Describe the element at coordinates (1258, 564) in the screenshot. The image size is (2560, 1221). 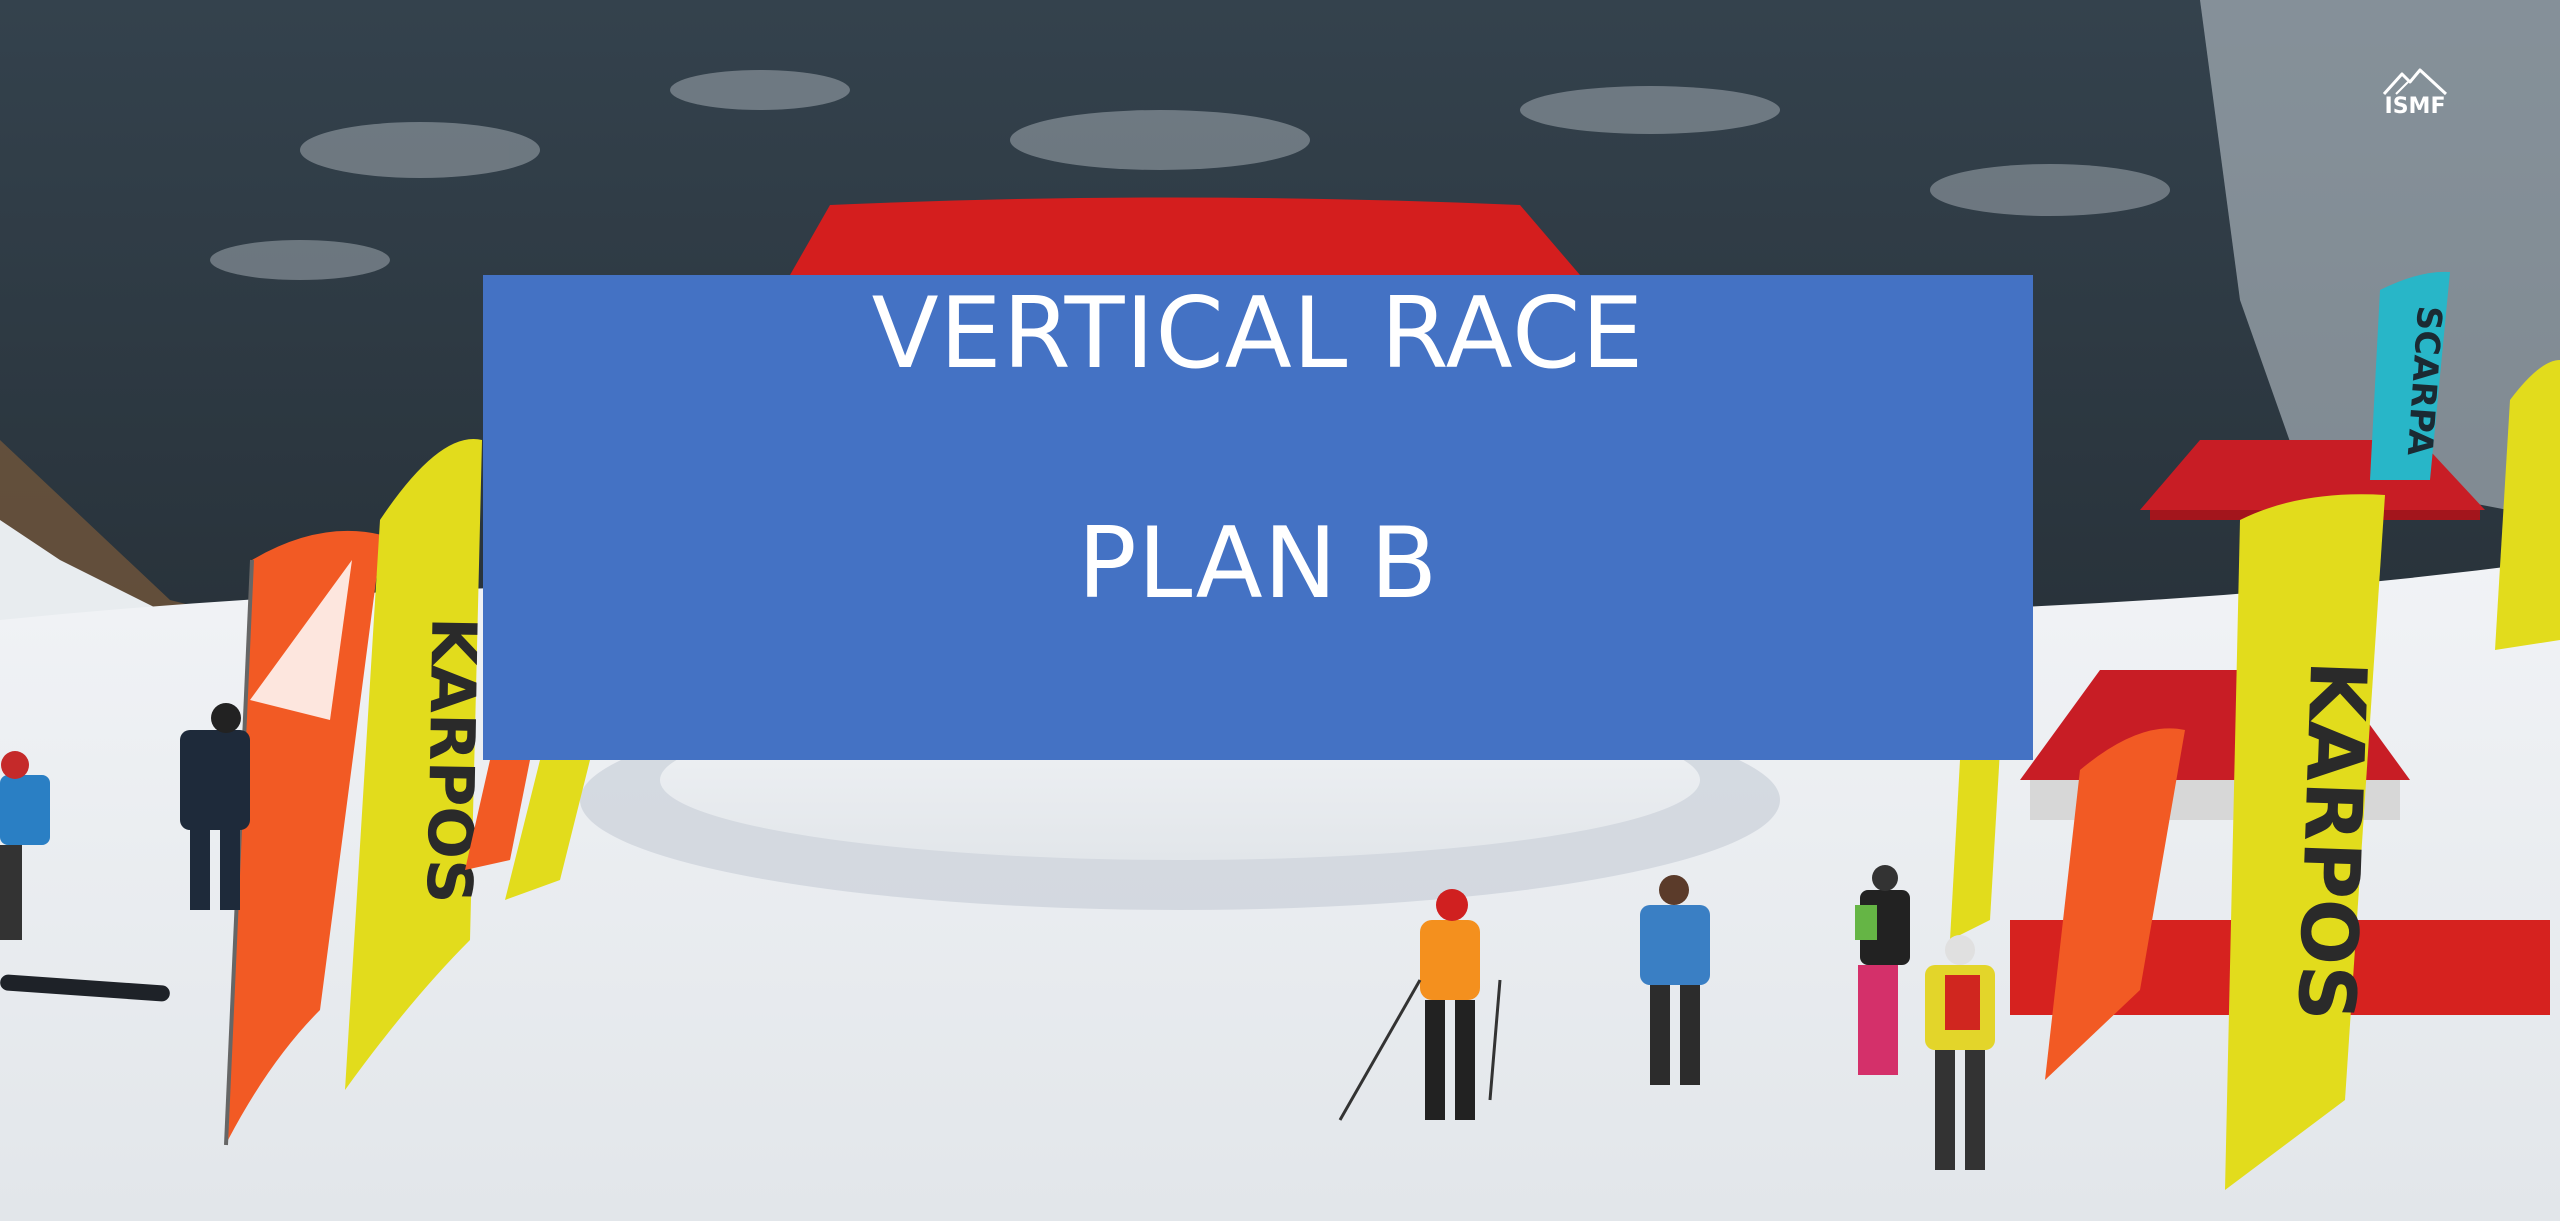
I see `slide-subtitle: PLAN B` at that location.